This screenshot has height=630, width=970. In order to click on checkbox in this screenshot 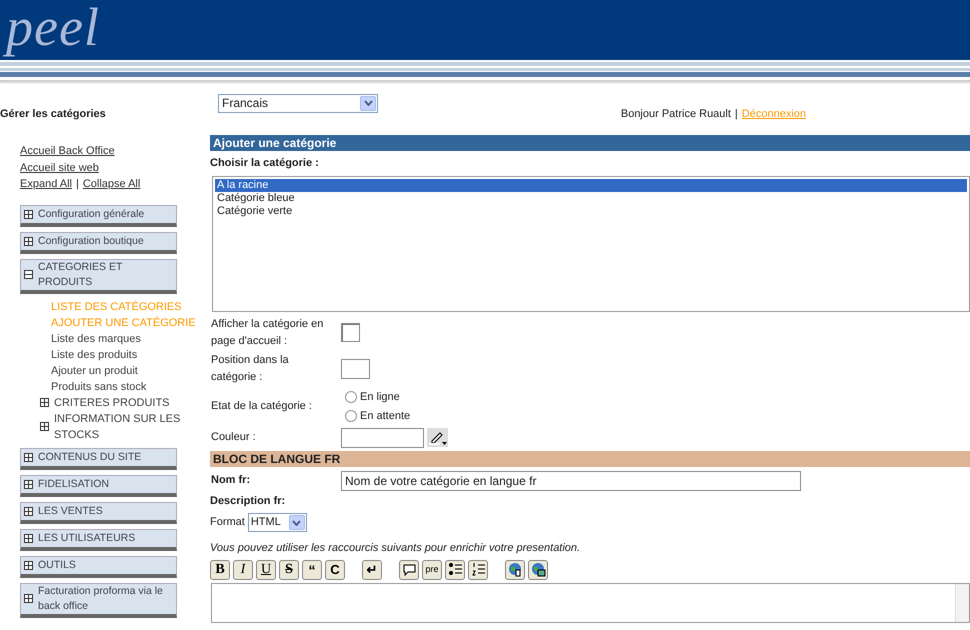, I will do `click(350, 332)`.